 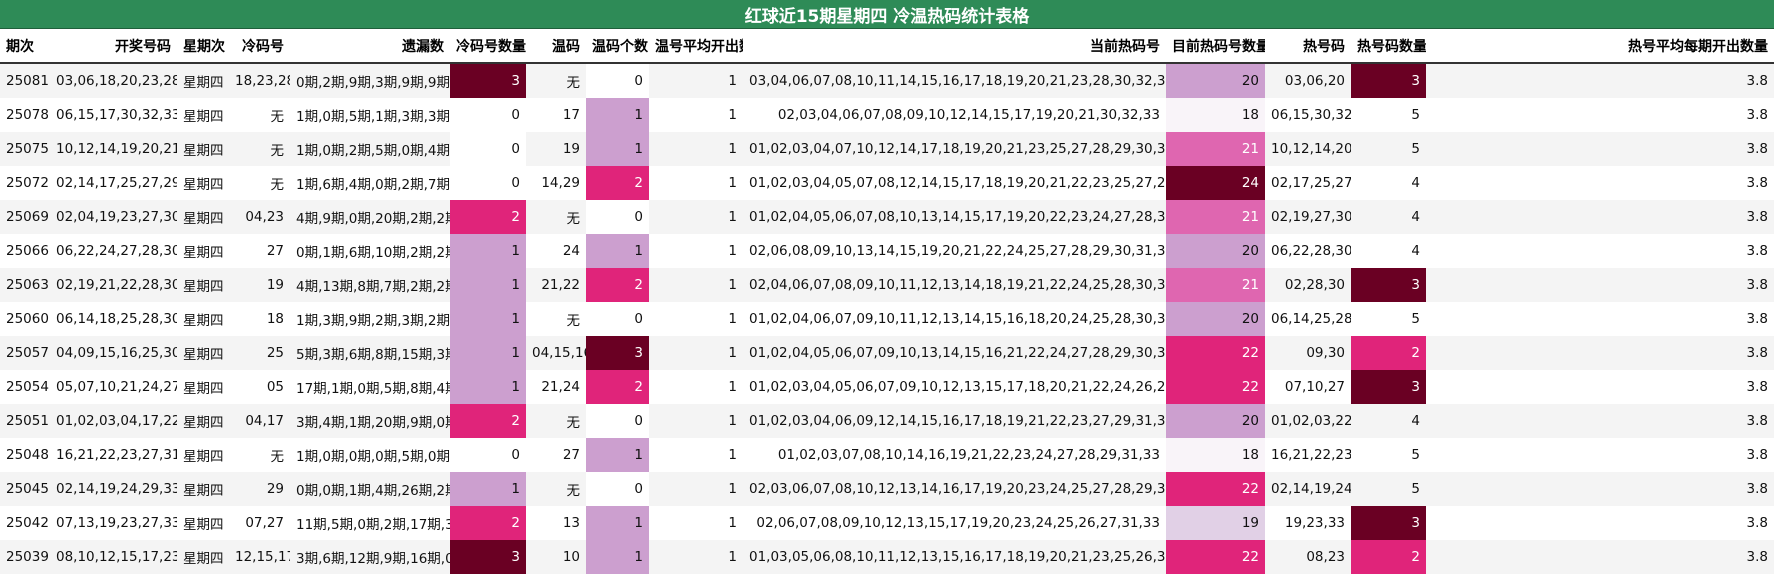 I want to click on cell-numbers: 06,15,17,30,32,33 14, so click(x=113, y=115).